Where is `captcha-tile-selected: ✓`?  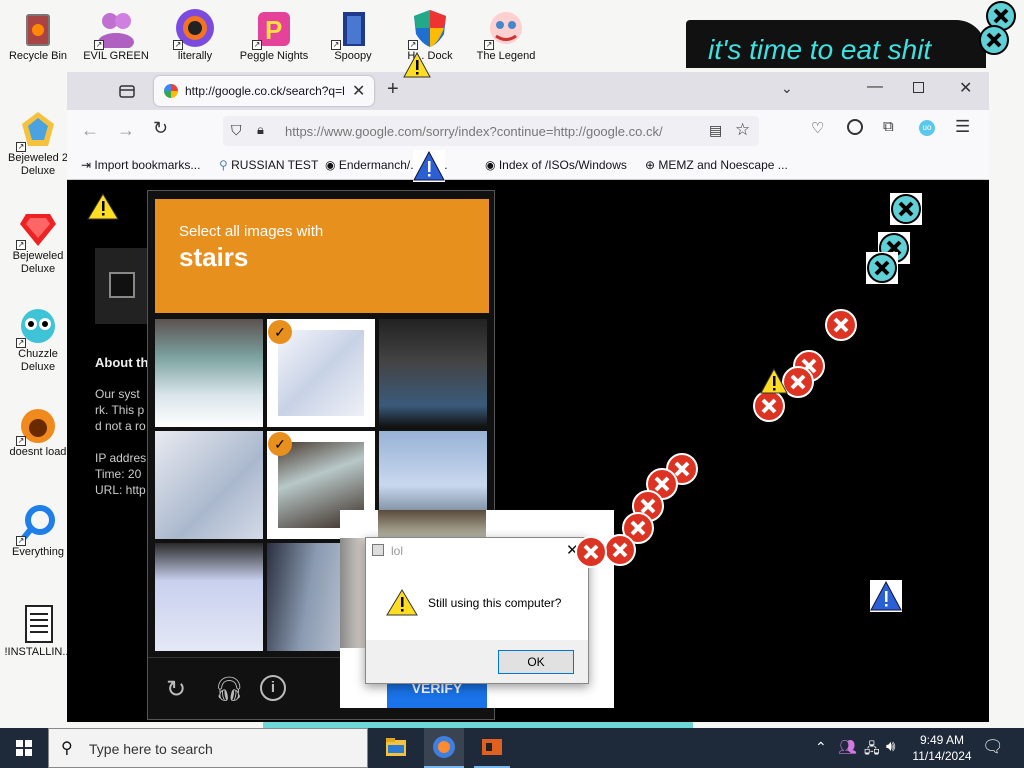 captcha-tile-selected: ✓ is located at coordinates (321, 373).